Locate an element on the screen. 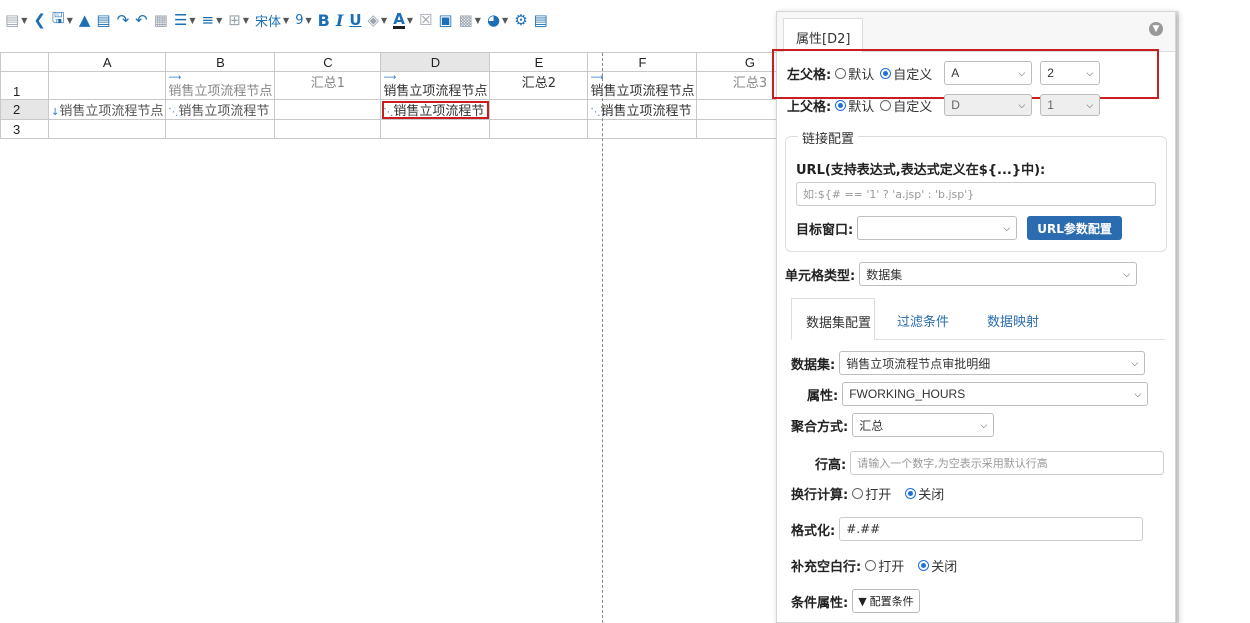 This screenshot has width=1250, height=623. dataset-select: 销售立项流程节点审批明细 ⌵ is located at coordinates (992, 363).